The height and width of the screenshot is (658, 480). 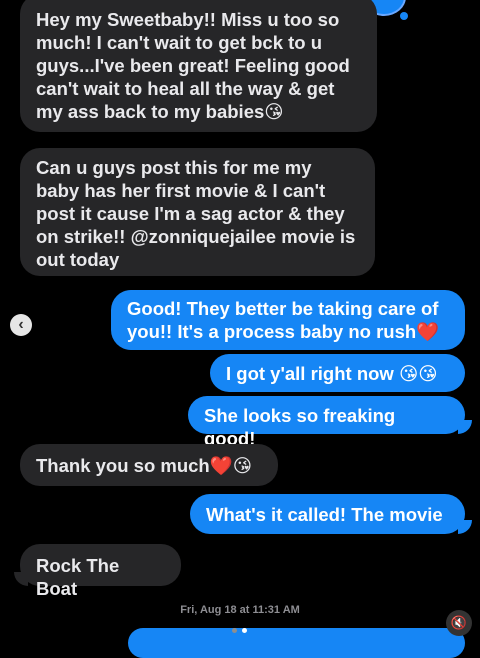 What do you see at coordinates (78, 577) in the screenshot?
I see `message-text: Rock The Boat` at bounding box center [78, 577].